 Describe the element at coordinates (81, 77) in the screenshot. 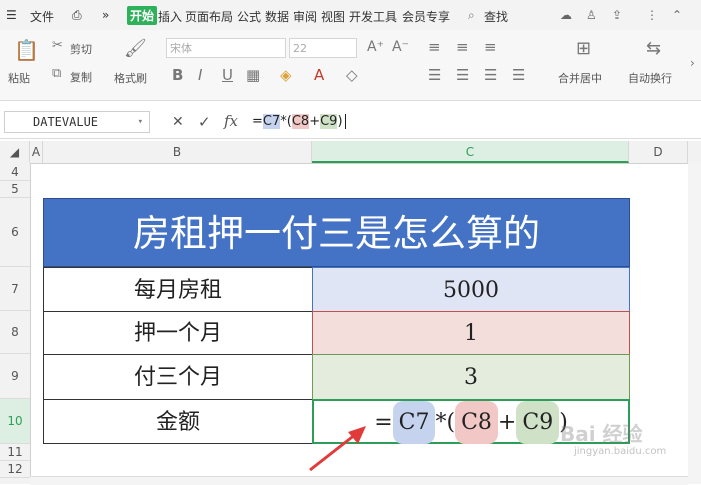

I see `copy-button: 复制` at that location.